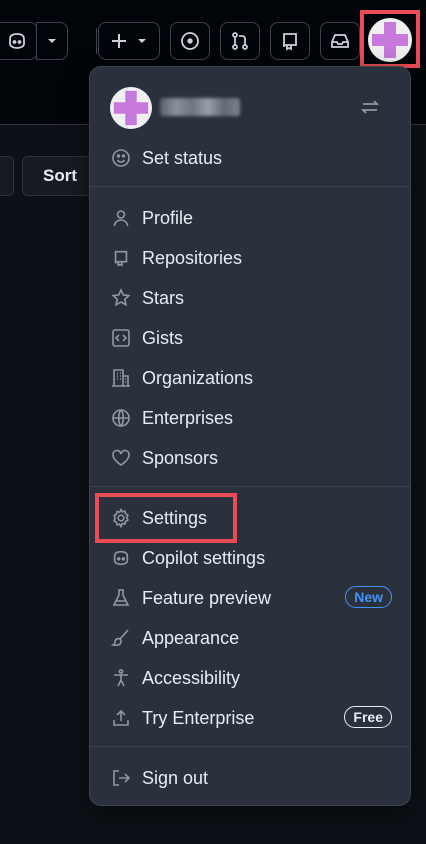  What do you see at coordinates (121, 718) in the screenshot?
I see `upload-icon` at bounding box center [121, 718].